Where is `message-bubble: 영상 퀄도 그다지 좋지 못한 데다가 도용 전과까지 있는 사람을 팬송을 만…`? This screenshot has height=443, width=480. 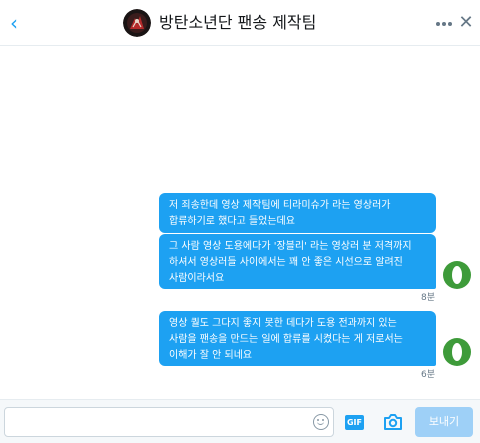
message-bubble: 영상 퀄도 그다지 좋지 못한 데다가 도용 전과까지 있는 사람을 팬송을 만… is located at coordinates (297, 338).